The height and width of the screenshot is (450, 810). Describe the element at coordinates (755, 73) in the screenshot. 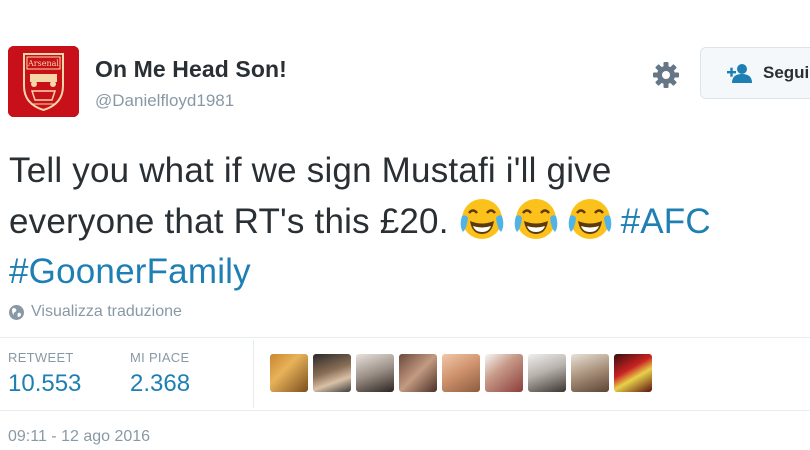

I see `follow-button: Segui` at that location.